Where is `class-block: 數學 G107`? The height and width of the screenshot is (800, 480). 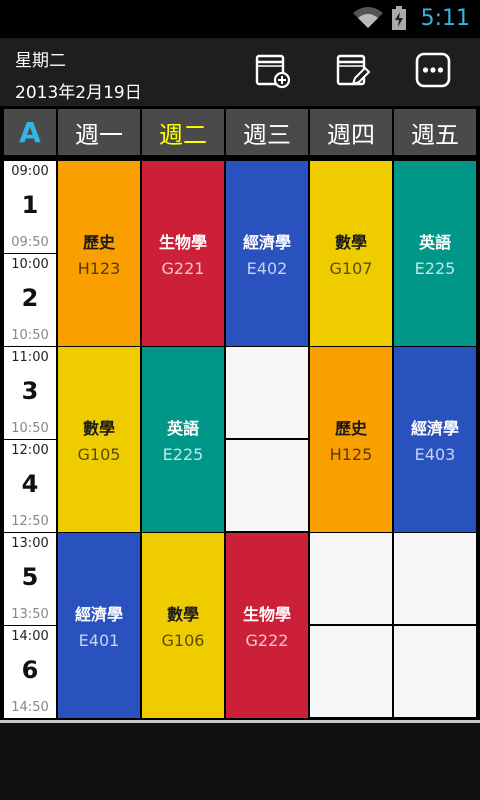
class-block: 數學 G107 is located at coordinates (351, 253).